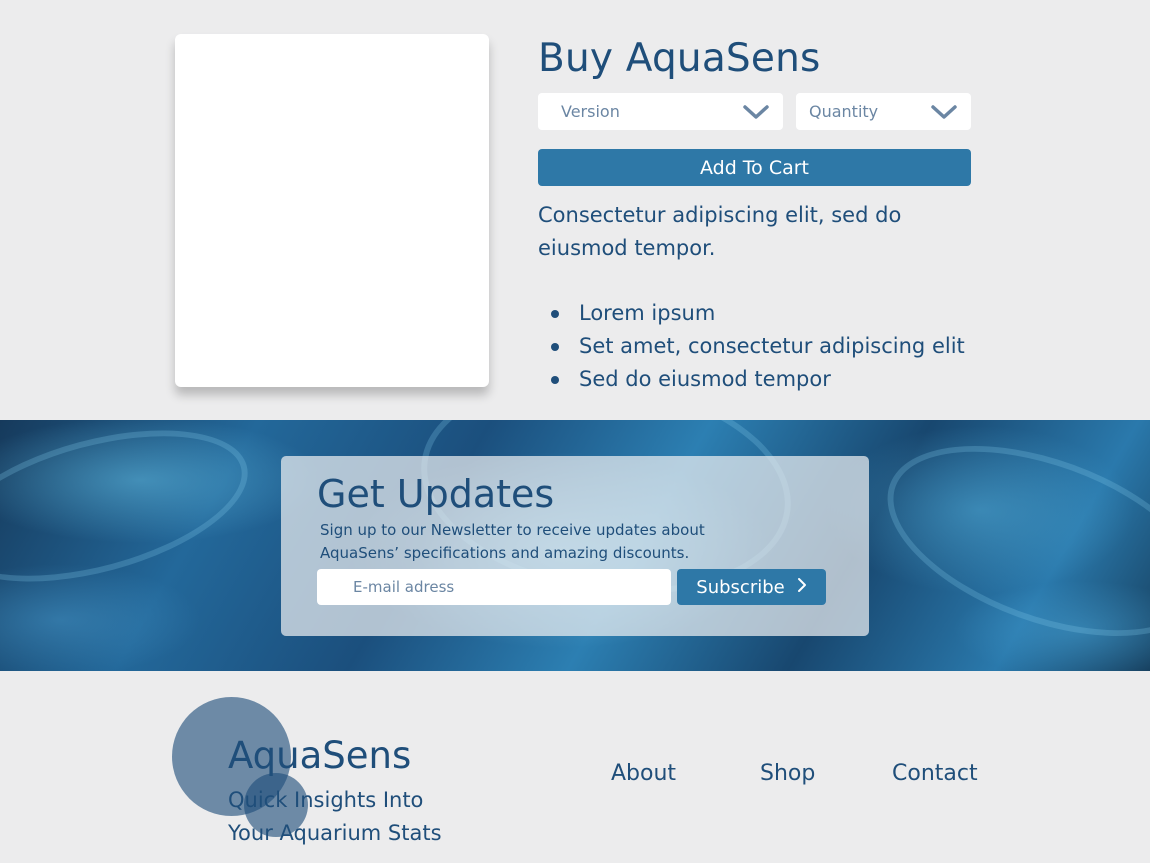 This screenshot has height=863, width=1150. I want to click on subscribe-label: Subscribe, so click(740, 587).